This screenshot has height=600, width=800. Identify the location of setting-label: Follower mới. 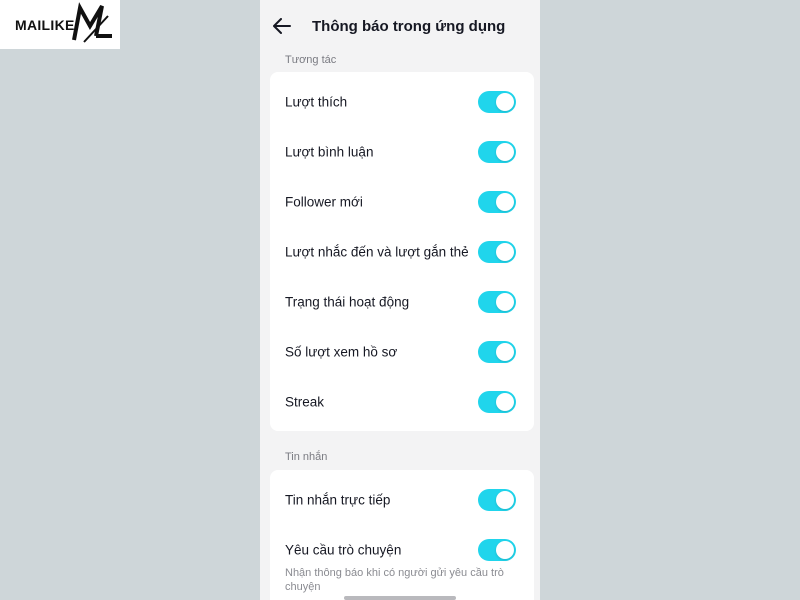
(324, 202).